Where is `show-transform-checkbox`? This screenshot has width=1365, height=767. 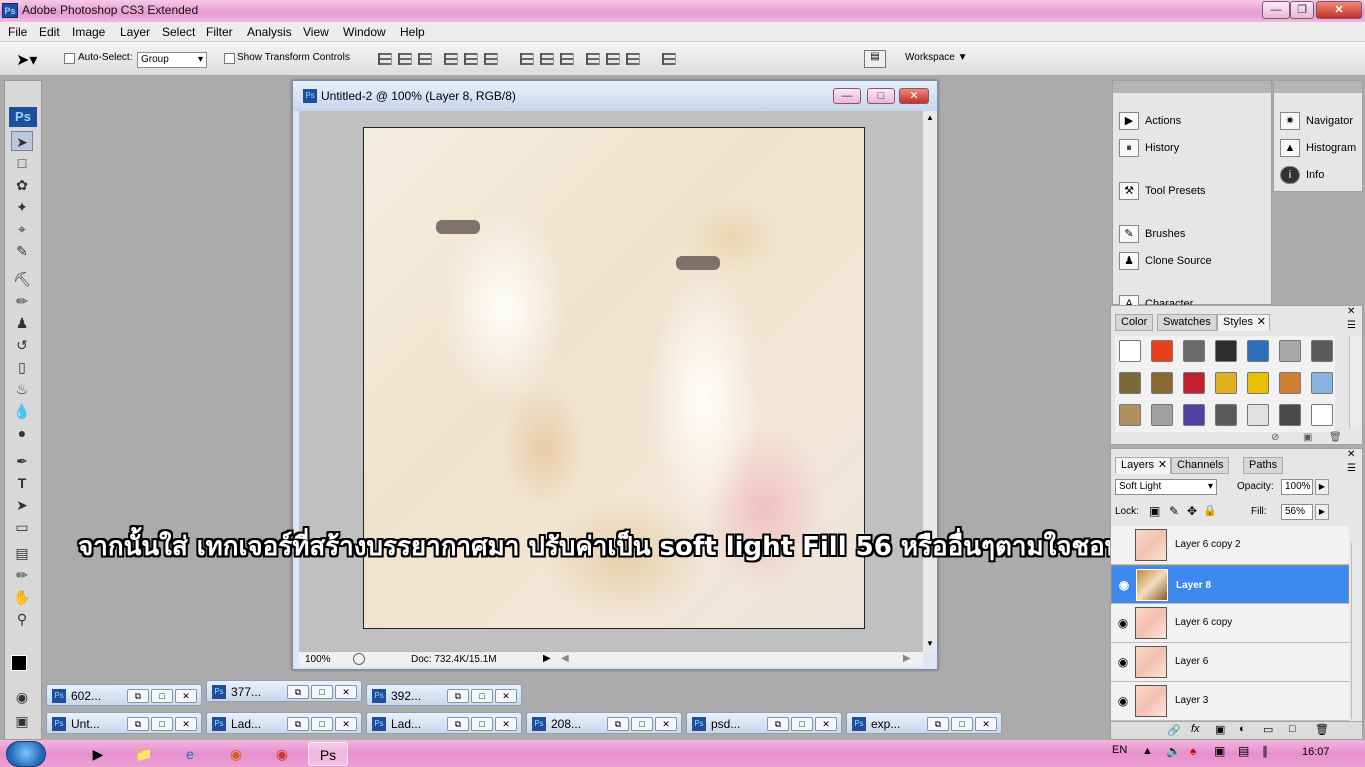
show-transform-checkbox is located at coordinates (229, 58).